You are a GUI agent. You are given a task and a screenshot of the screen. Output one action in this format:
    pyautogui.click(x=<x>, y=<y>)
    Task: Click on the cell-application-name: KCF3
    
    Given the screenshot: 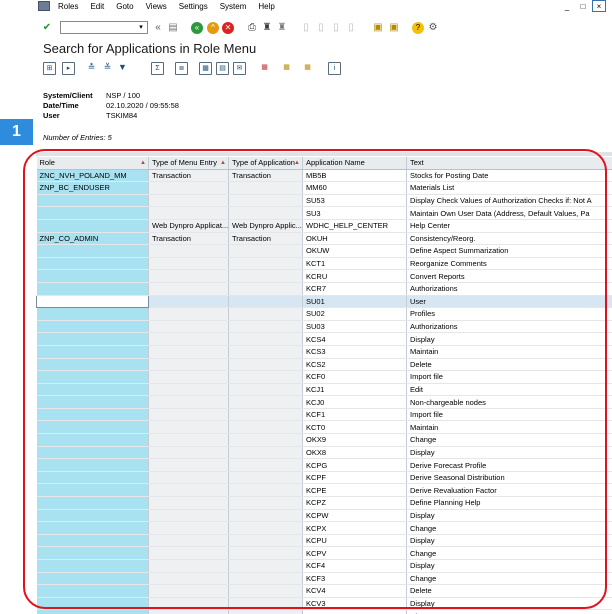 What is the action you would take?
    pyautogui.click(x=354, y=579)
    